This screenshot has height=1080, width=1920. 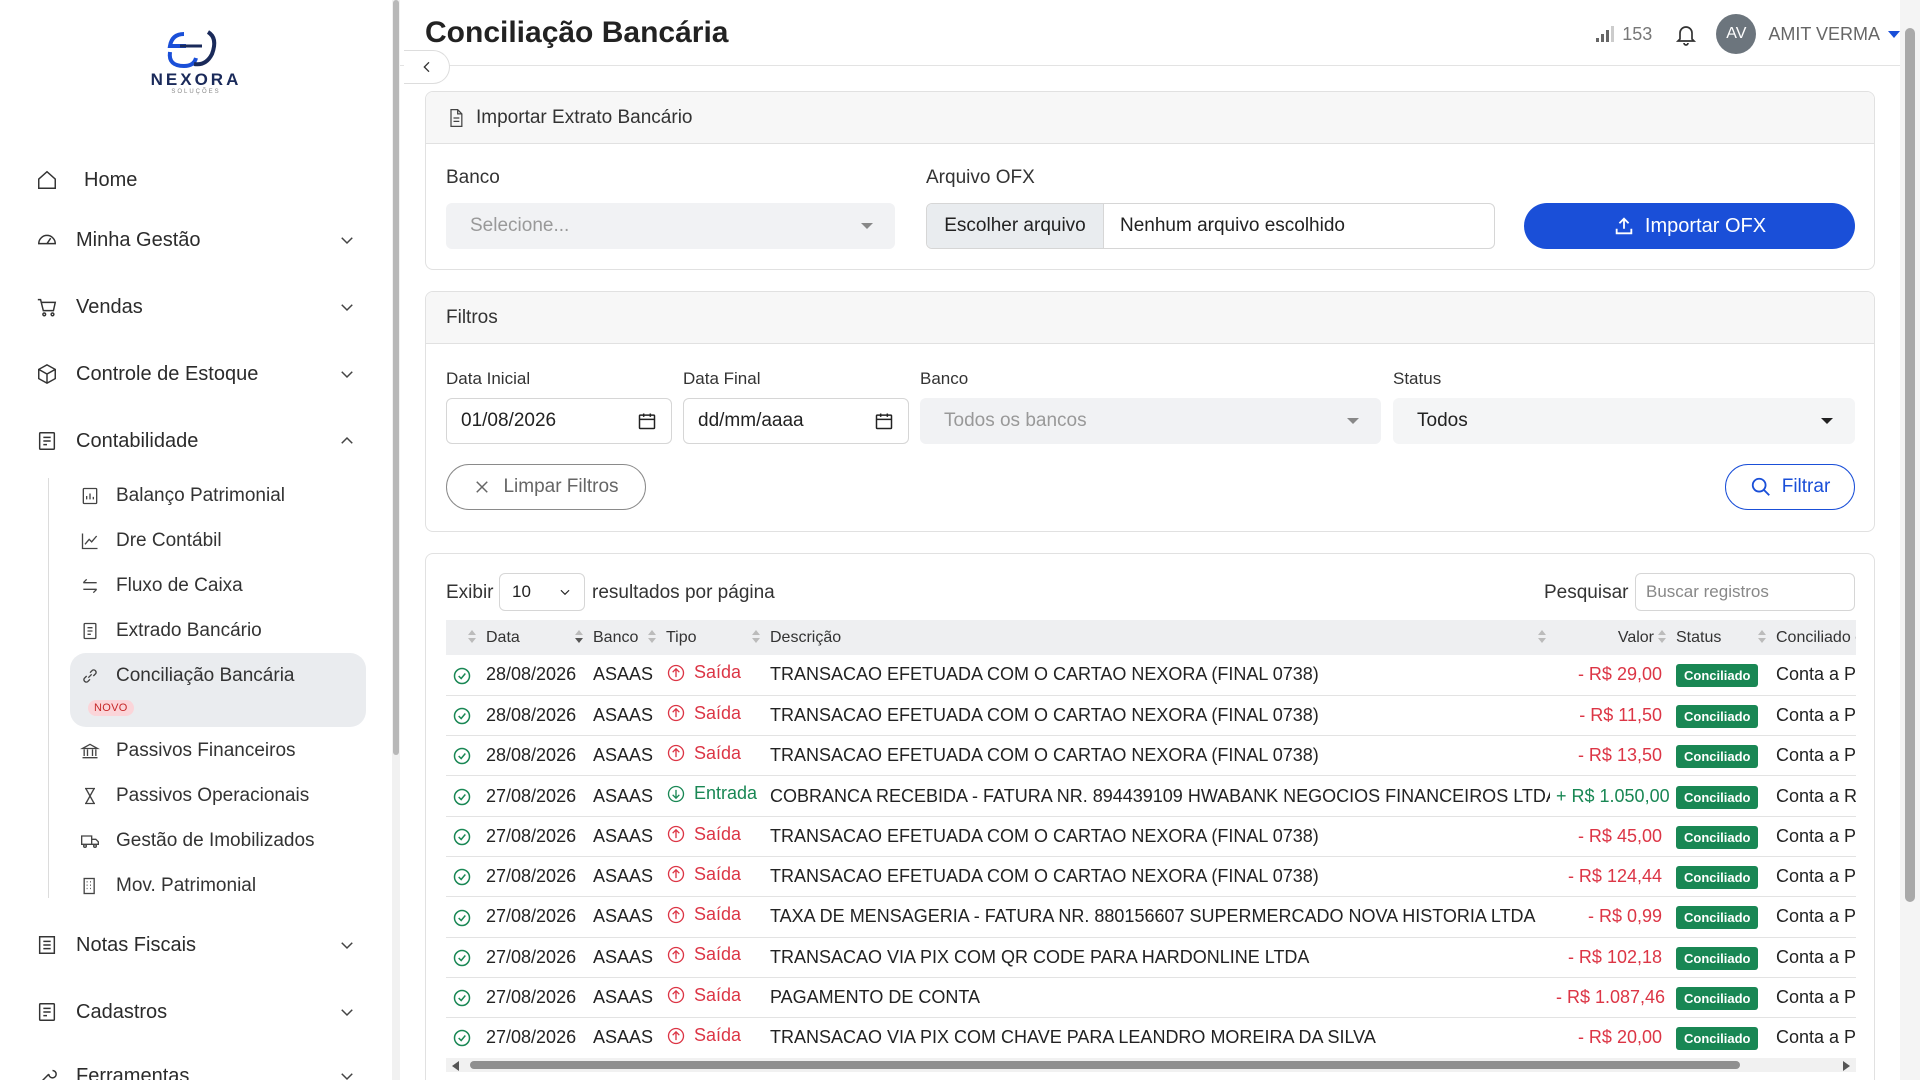 I want to click on submenu-item-mov-patrimonial: Mov. Patrimonial, so click(x=168, y=886).